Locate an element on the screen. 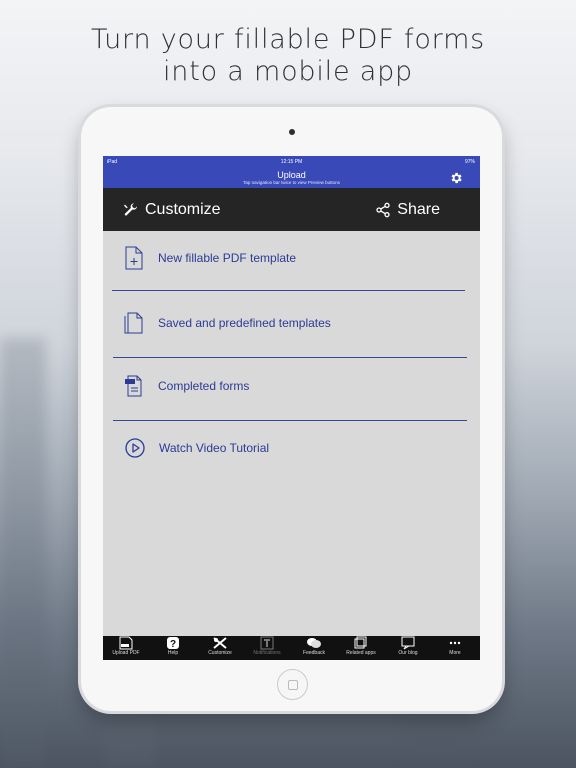  menu-item-video-tutorial: Watch Video Tutorial is located at coordinates (295, 448).